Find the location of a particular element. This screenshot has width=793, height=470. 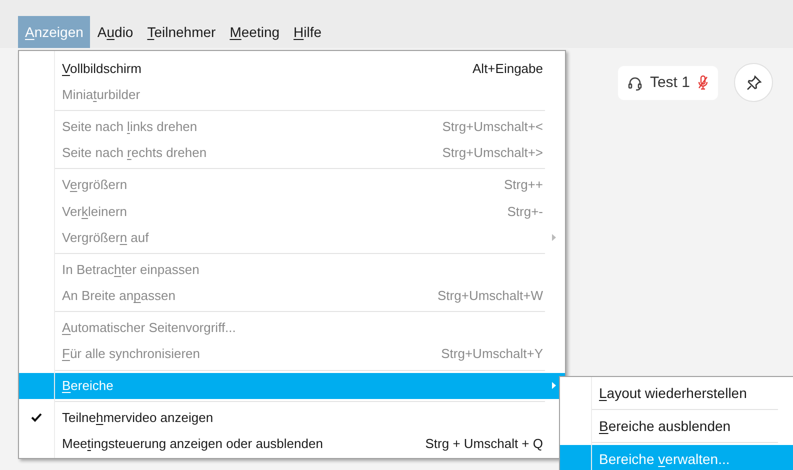

menu-bar-item: Anzeigen is located at coordinates (54, 32).